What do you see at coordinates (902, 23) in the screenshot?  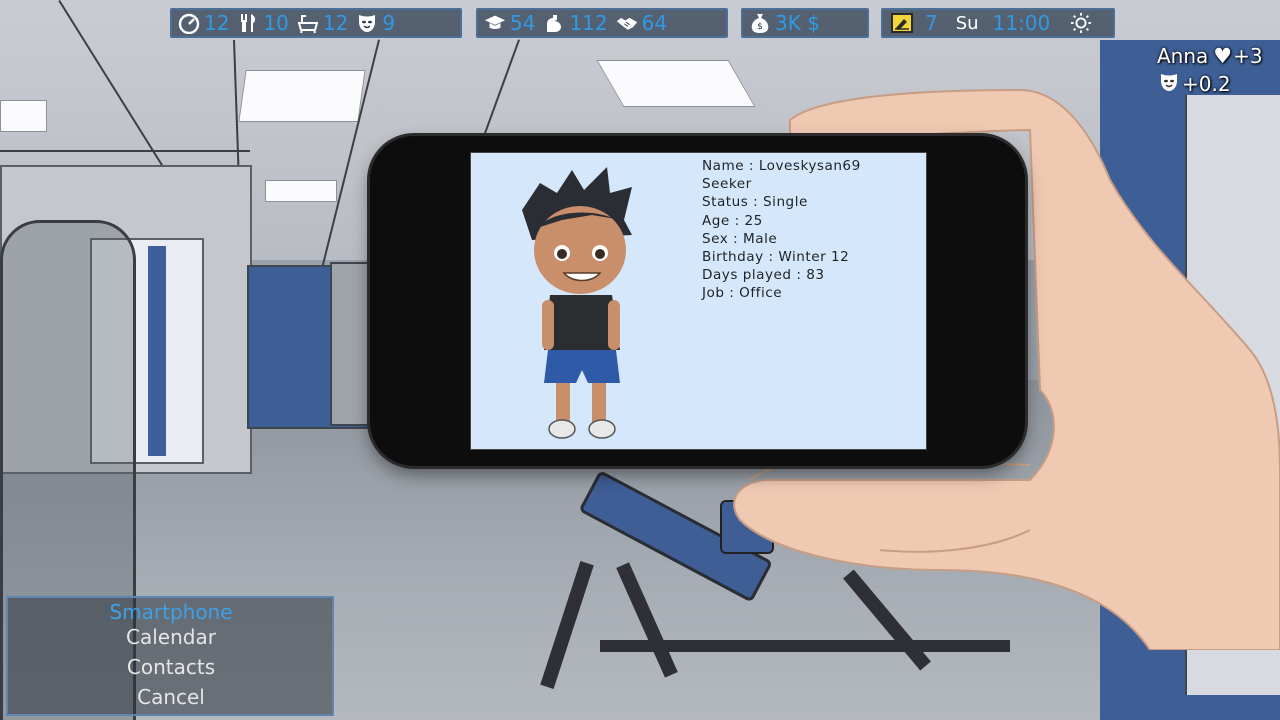 I see `calendar-icon` at bounding box center [902, 23].